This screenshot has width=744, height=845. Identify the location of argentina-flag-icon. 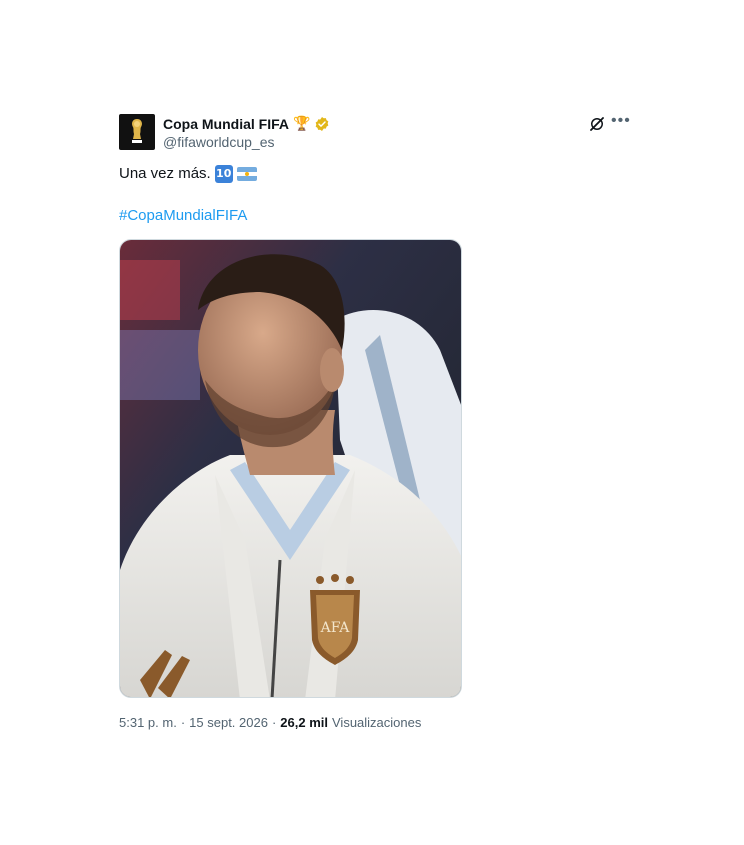
(246, 174).